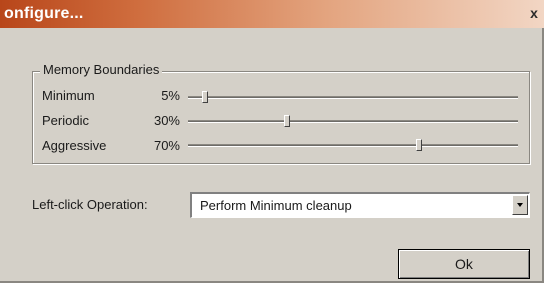 The width and height of the screenshot is (548, 290). What do you see at coordinates (204, 97) in the screenshot?
I see `minimum-slider-thumb` at bounding box center [204, 97].